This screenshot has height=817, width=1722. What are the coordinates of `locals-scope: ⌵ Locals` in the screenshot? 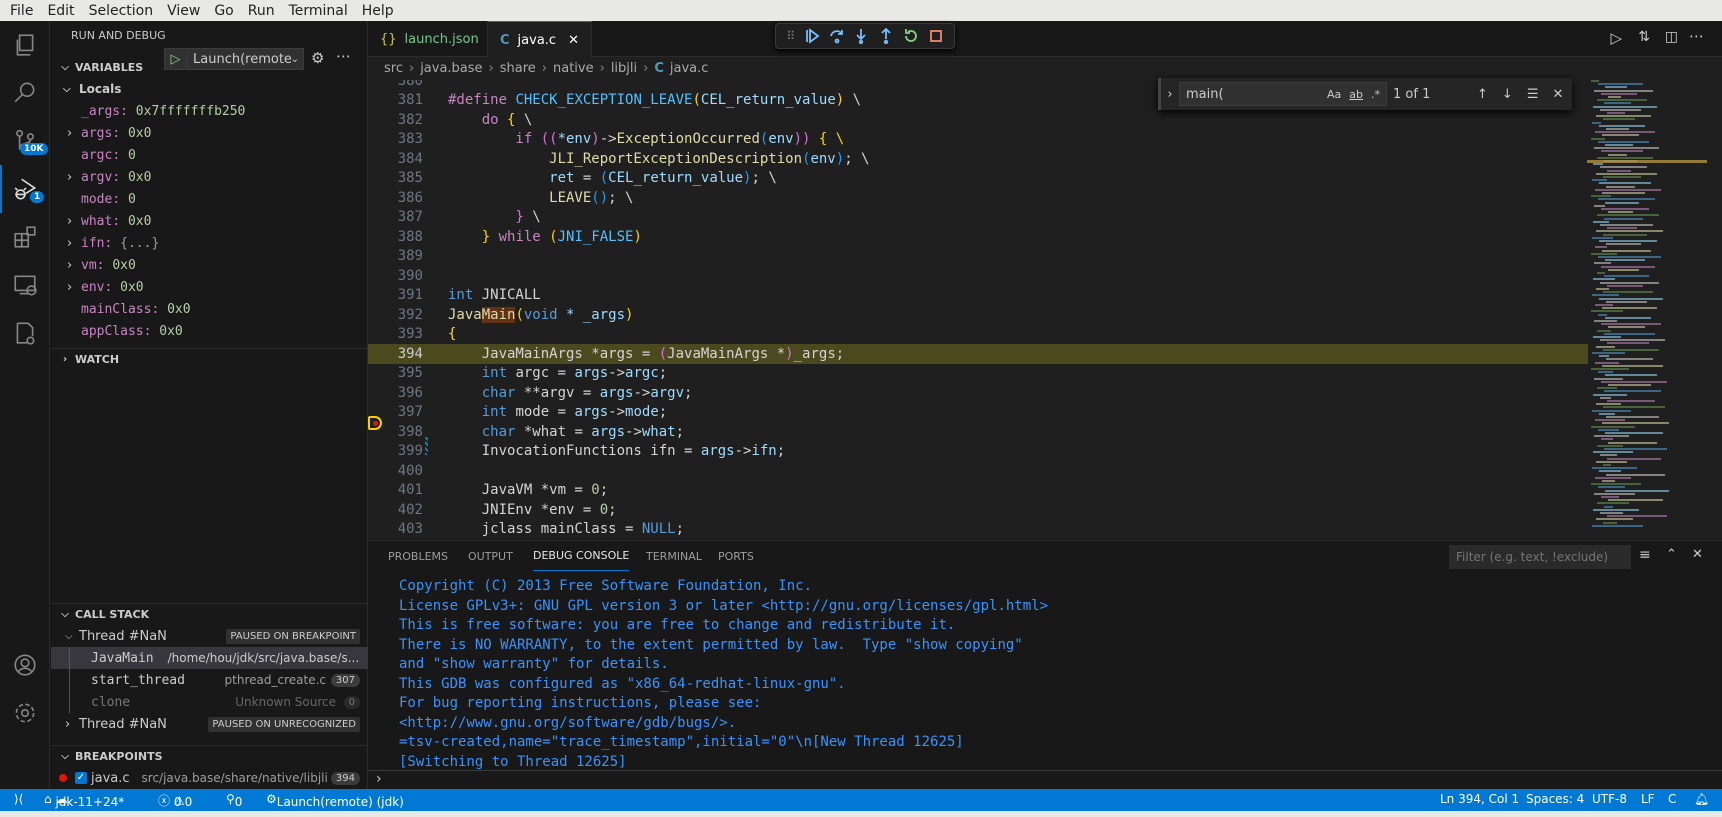 It's located at (209, 89).